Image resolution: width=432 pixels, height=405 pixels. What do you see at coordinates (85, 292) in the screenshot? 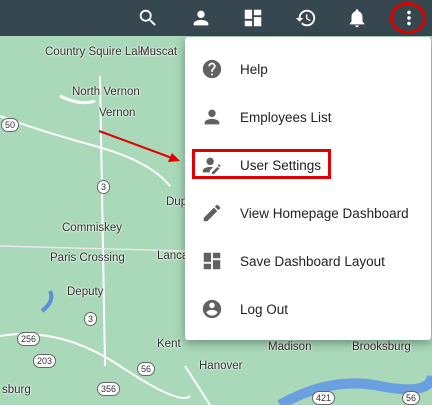
I see `place-deputy: Deputy` at bounding box center [85, 292].